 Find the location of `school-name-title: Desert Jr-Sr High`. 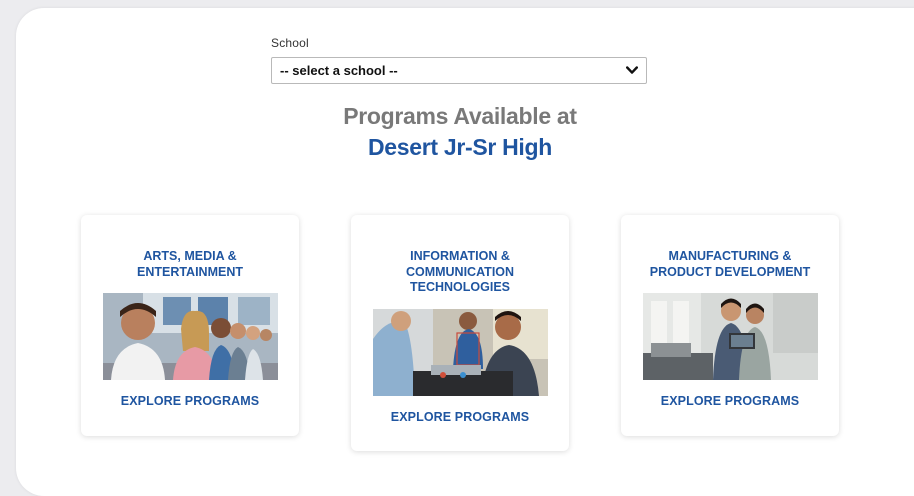

school-name-title: Desert Jr-Sr High is located at coordinates (460, 147).